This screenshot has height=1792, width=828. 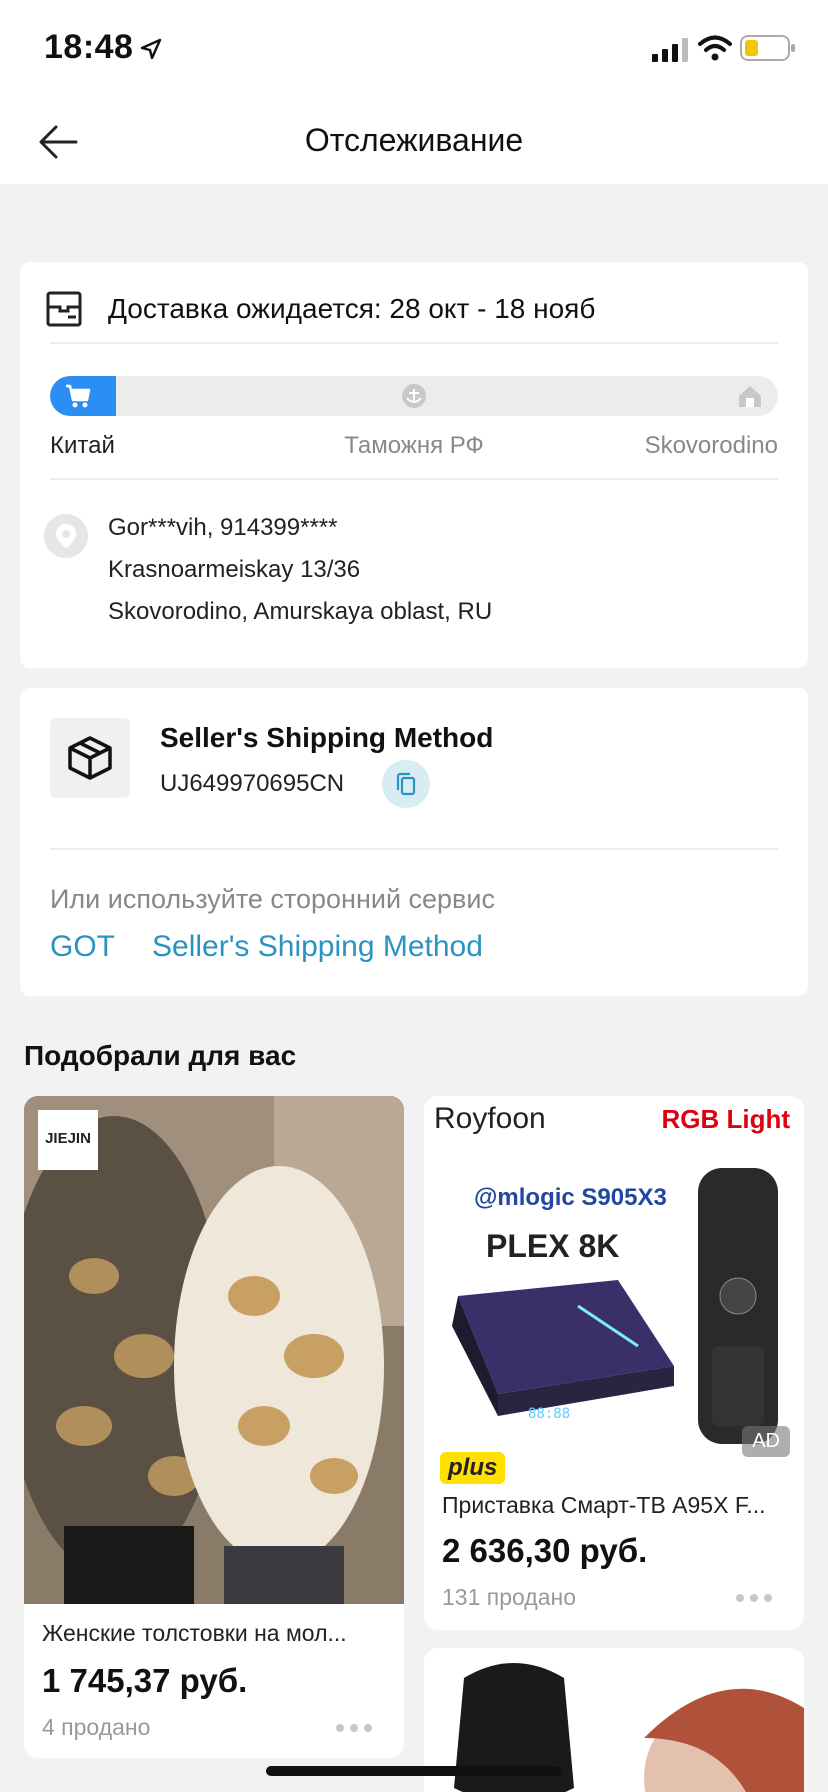 I want to click on customs-anchor-icon, so click(x=414, y=396).